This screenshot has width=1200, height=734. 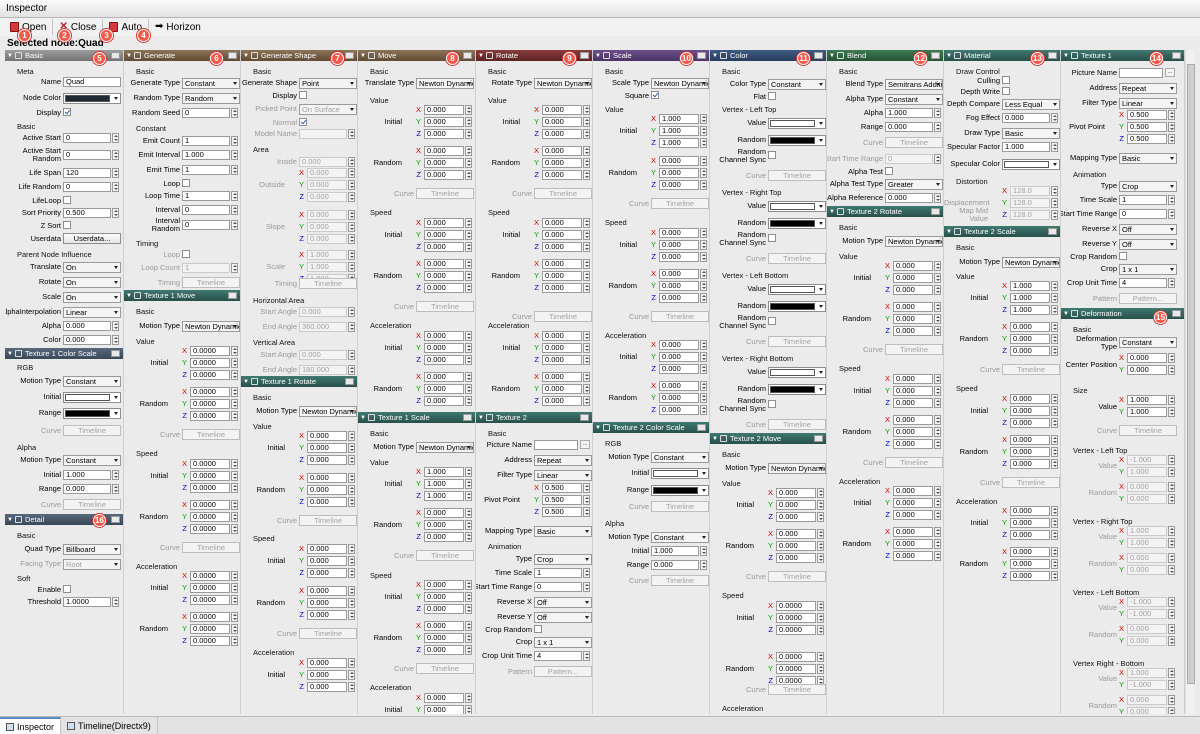 I want to click on vector-initial-x: 1.000, so click(x=679, y=119).